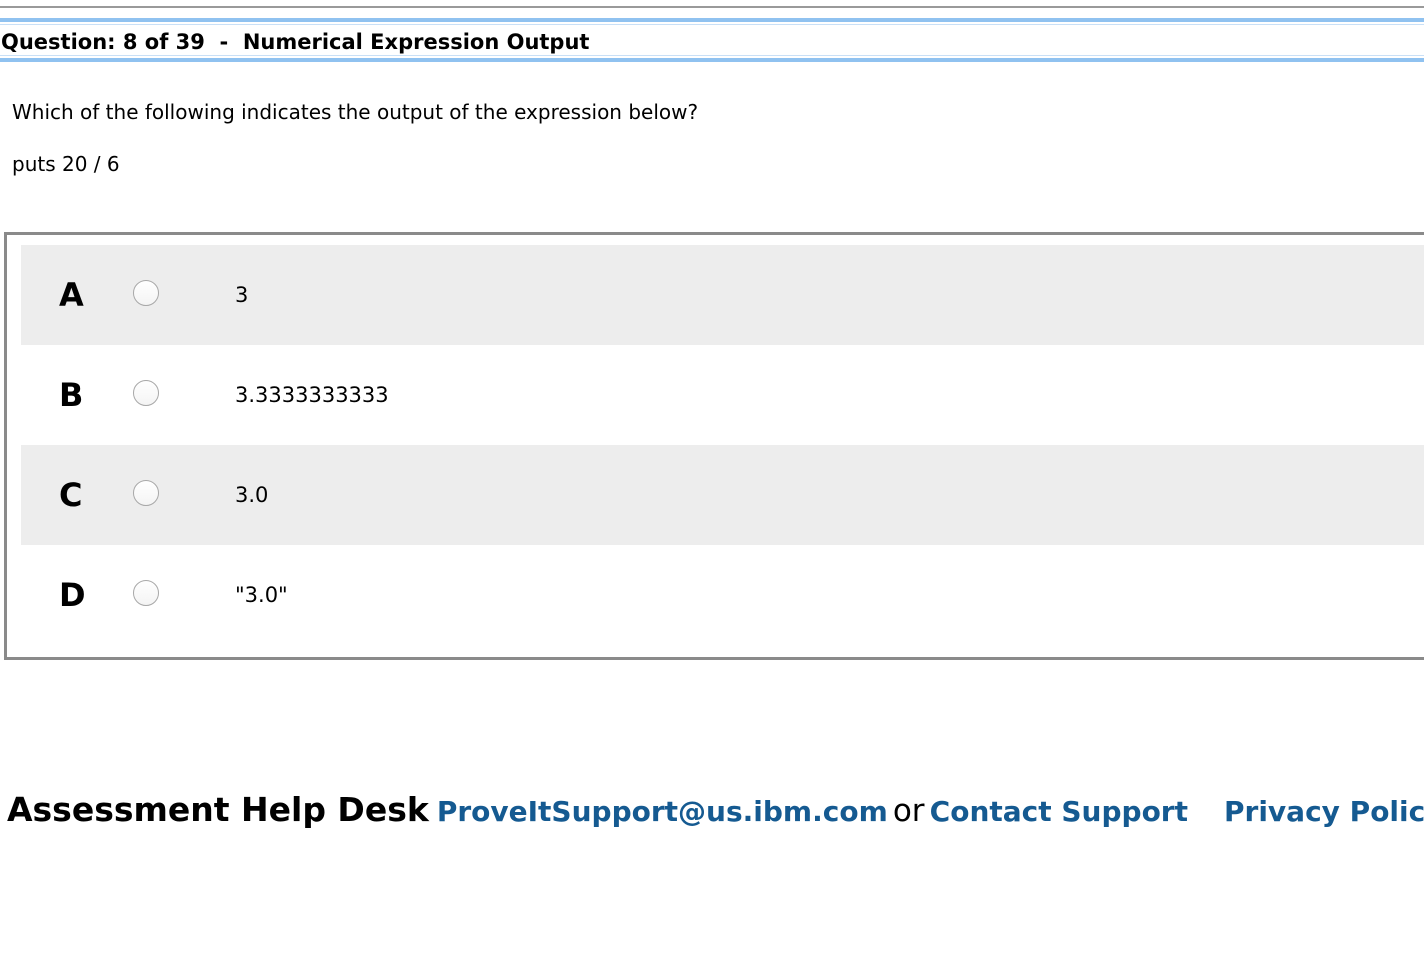 This screenshot has height=974, width=1424. What do you see at coordinates (146, 293) in the screenshot?
I see `answer-radio-a` at bounding box center [146, 293].